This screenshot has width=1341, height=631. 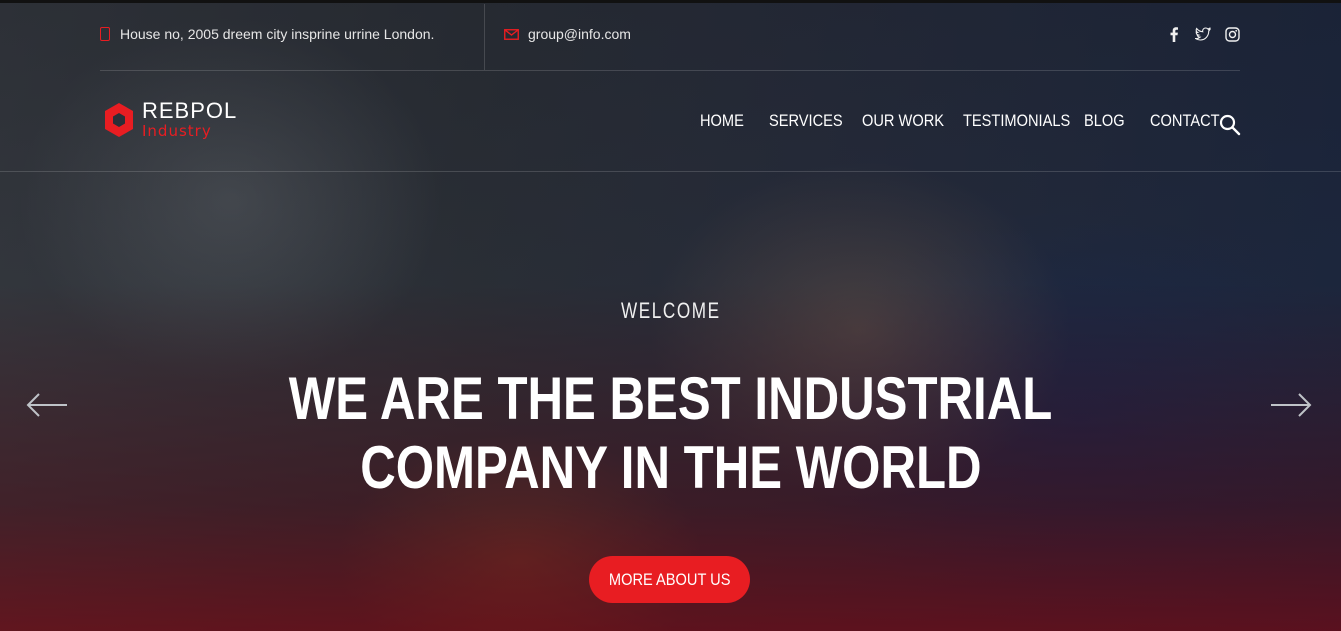 I want to click on twitter-icon, so click(x=1203, y=34).